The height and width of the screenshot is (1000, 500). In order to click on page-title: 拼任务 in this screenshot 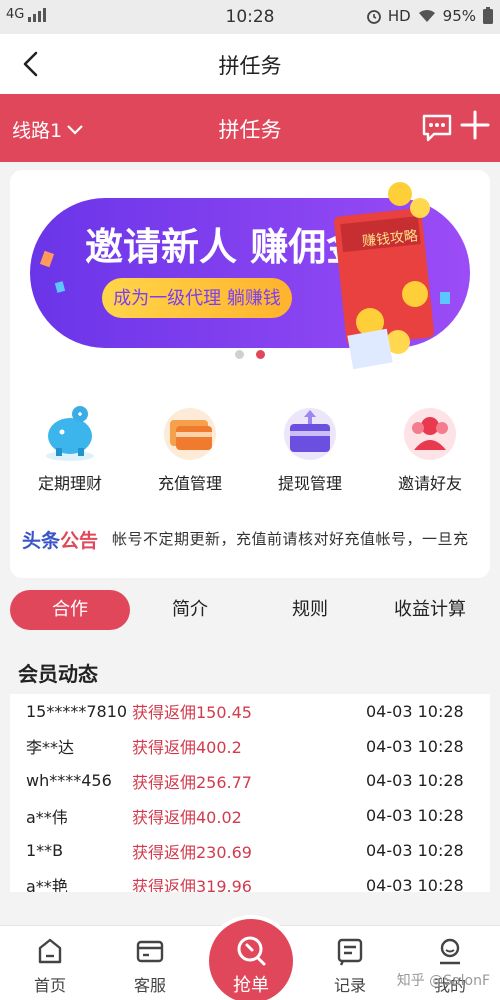, I will do `click(250, 66)`.